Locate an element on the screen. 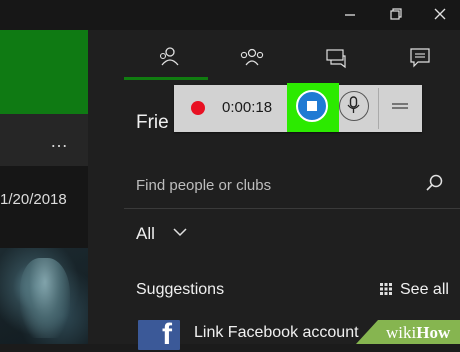 This screenshot has height=352, width=460. search-icon is located at coordinates (434, 183).